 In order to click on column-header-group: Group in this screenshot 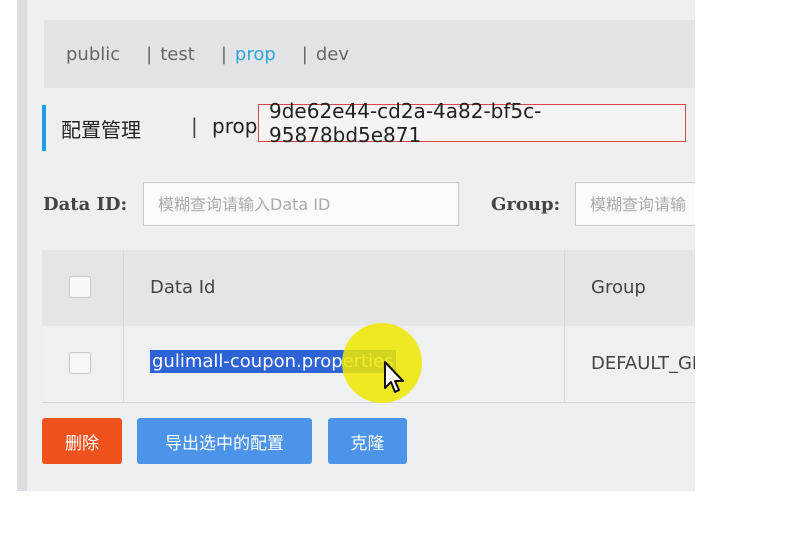, I will do `click(618, 287)`.